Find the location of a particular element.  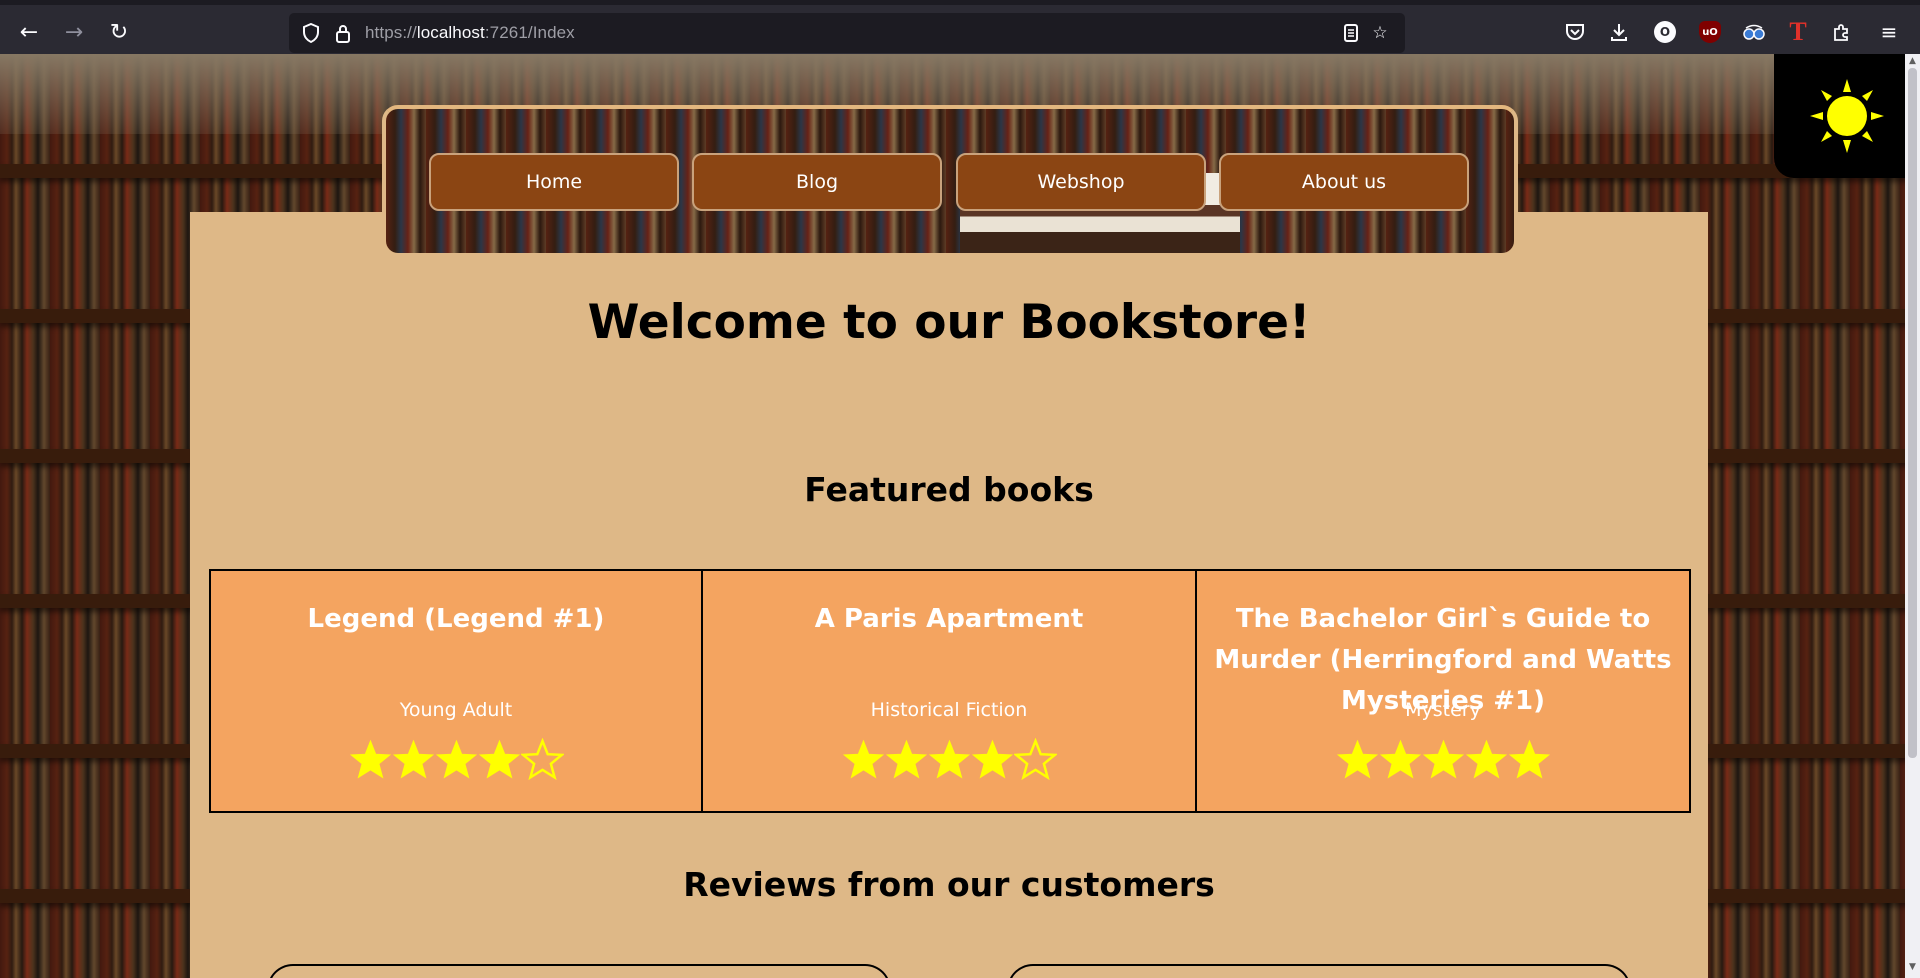

sun-icon is located at coordinates (1847, 116).